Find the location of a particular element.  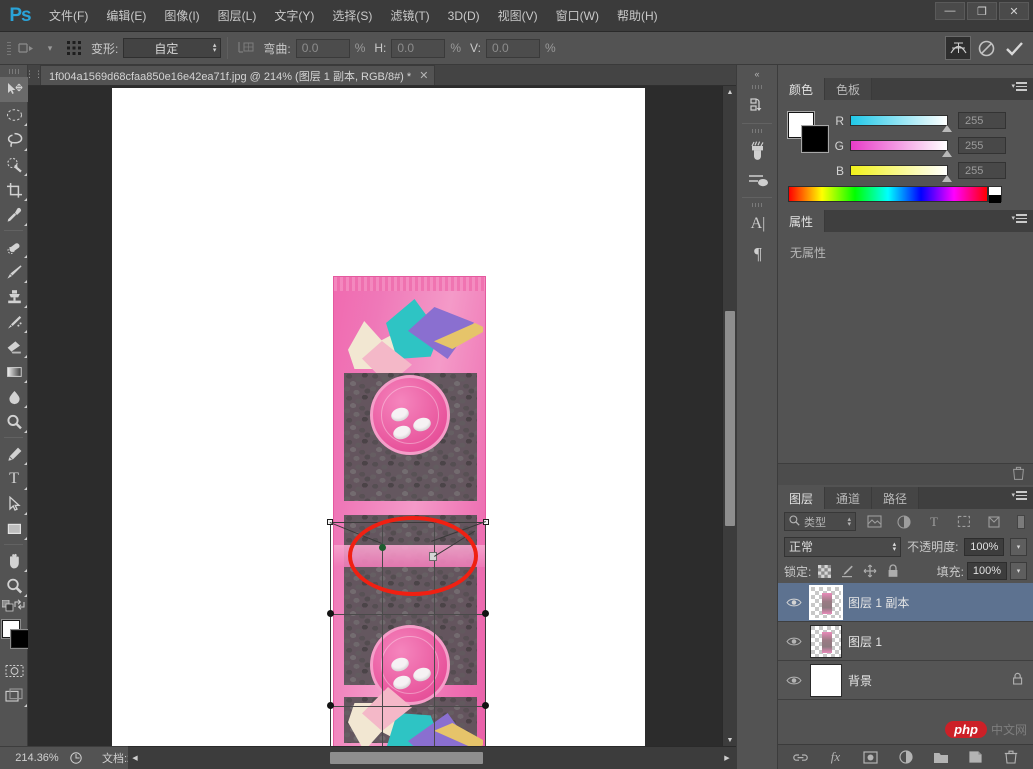

opacity-dropdown-arrow: ▾ is located at coordinates (1018, 546).